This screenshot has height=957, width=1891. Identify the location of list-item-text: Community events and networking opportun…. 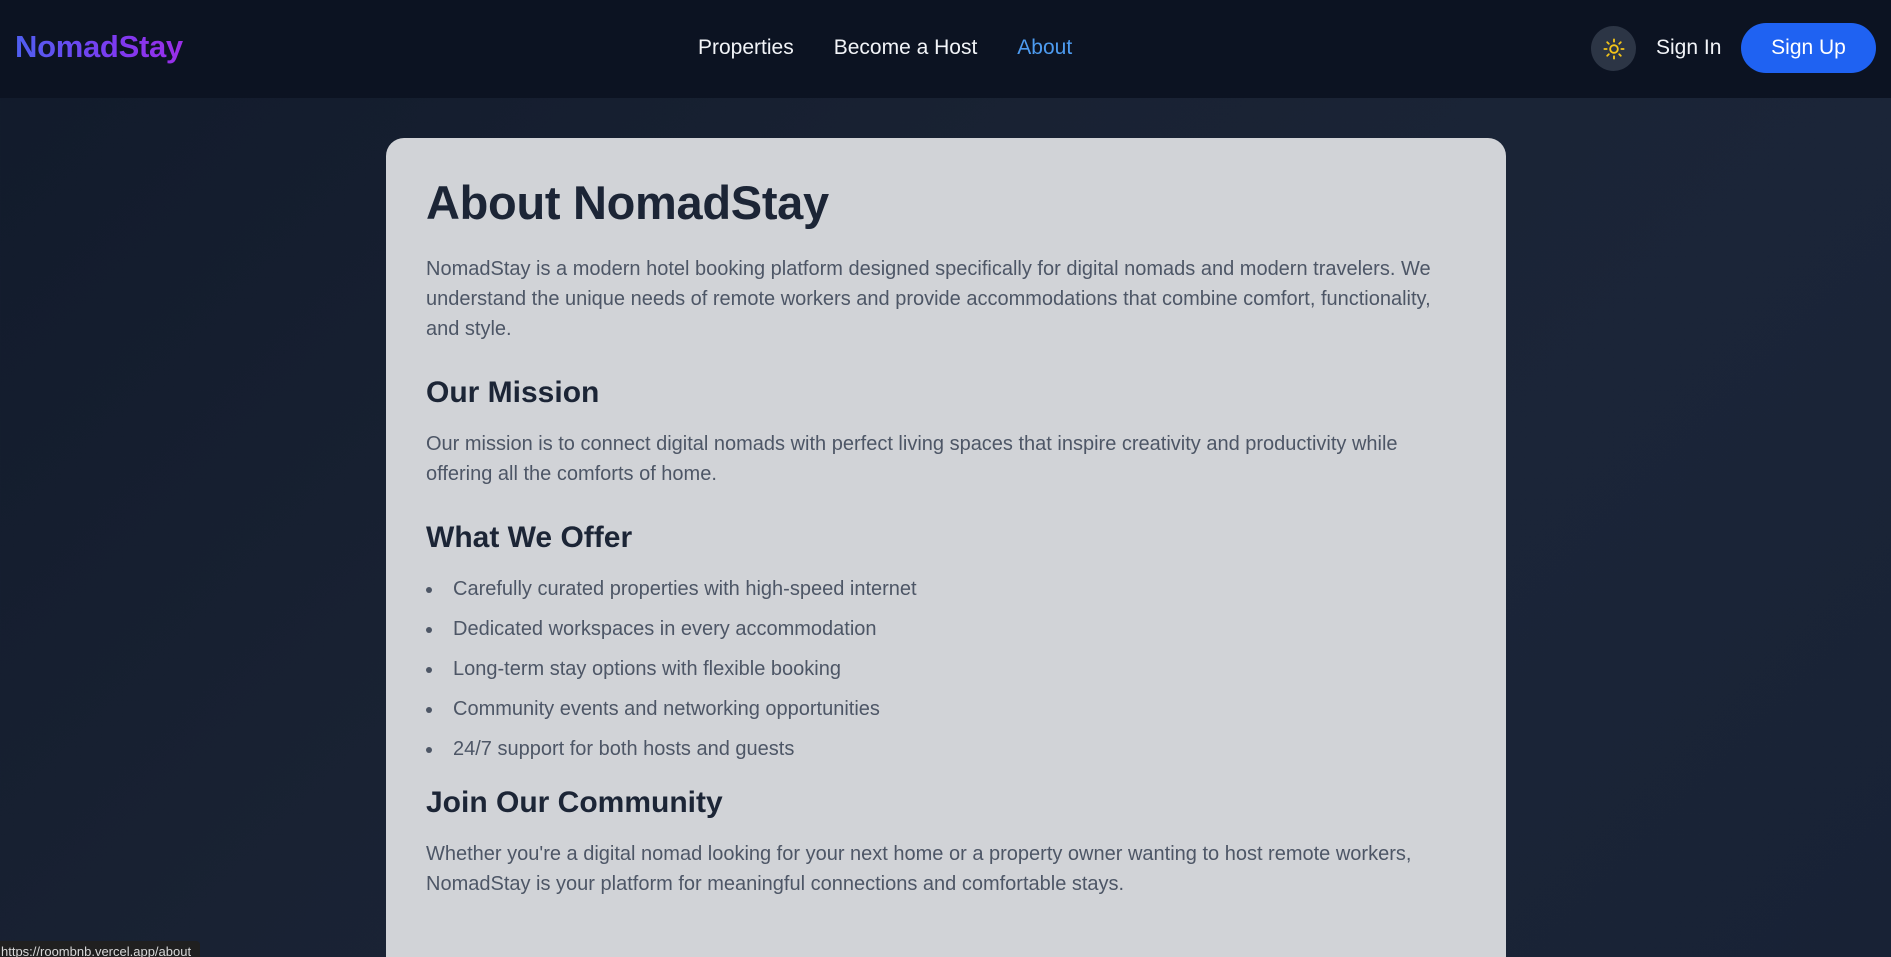
(666, 709).